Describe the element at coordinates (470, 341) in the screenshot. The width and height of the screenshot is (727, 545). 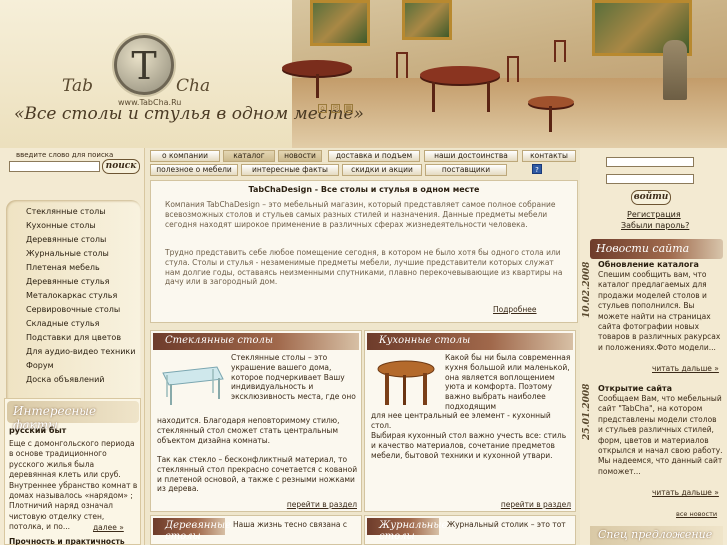
I see `section-title: Кухонные столы` at that location.